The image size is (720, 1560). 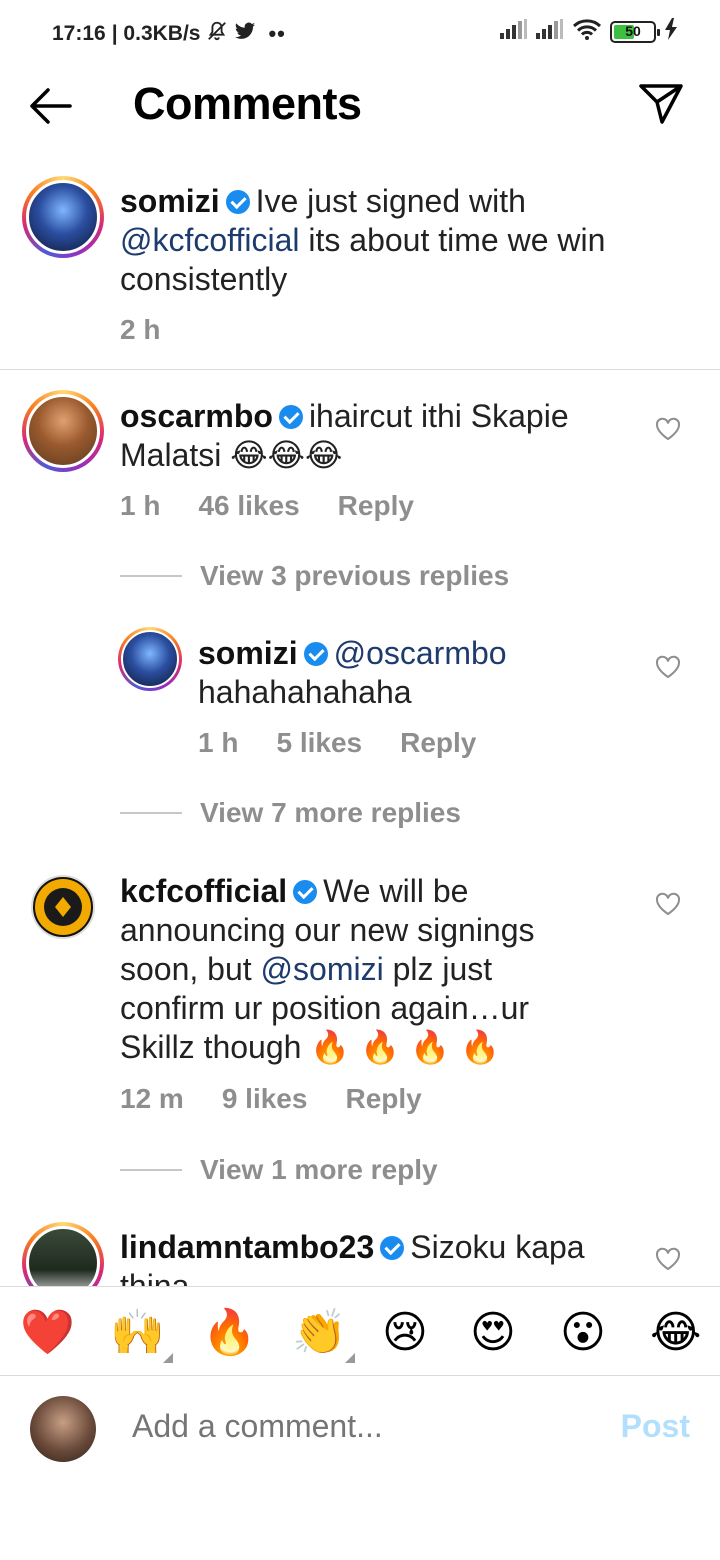 What do you see at coordinates (247, 103) in the screenshot?
I see `page-title: Comments` at bounding box center [247, 103].